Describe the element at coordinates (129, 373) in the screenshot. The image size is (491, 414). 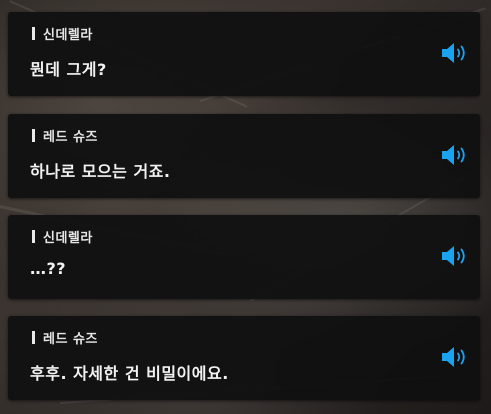
I see `dialogue-text: 후후. 자세한 건 비밀이에요.` at that location.